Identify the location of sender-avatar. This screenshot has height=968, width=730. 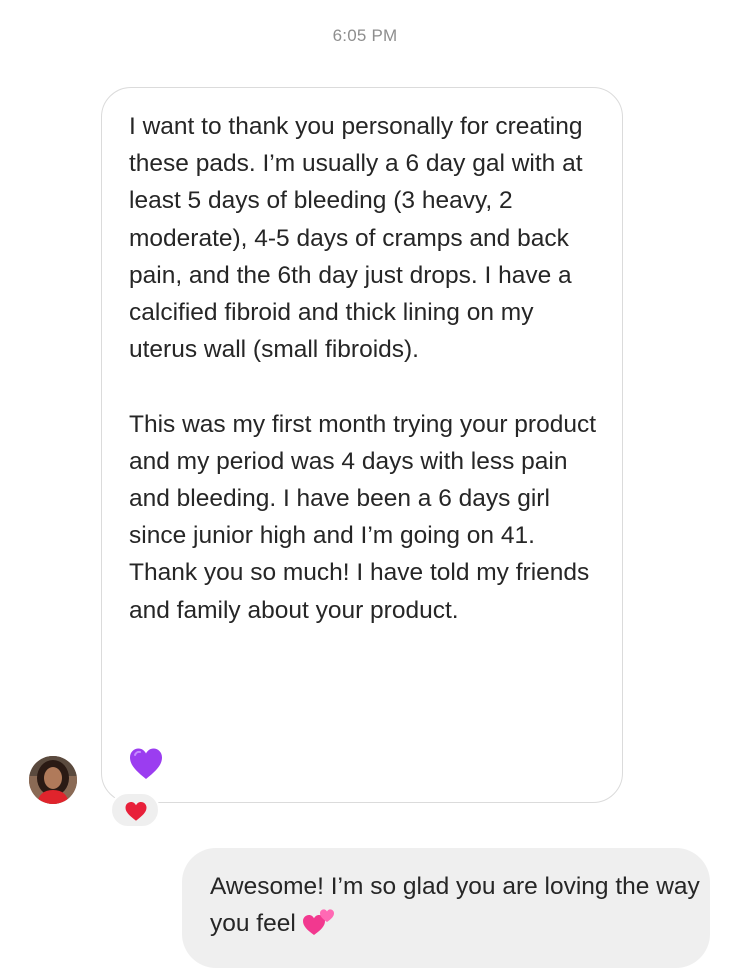
(53, 780).